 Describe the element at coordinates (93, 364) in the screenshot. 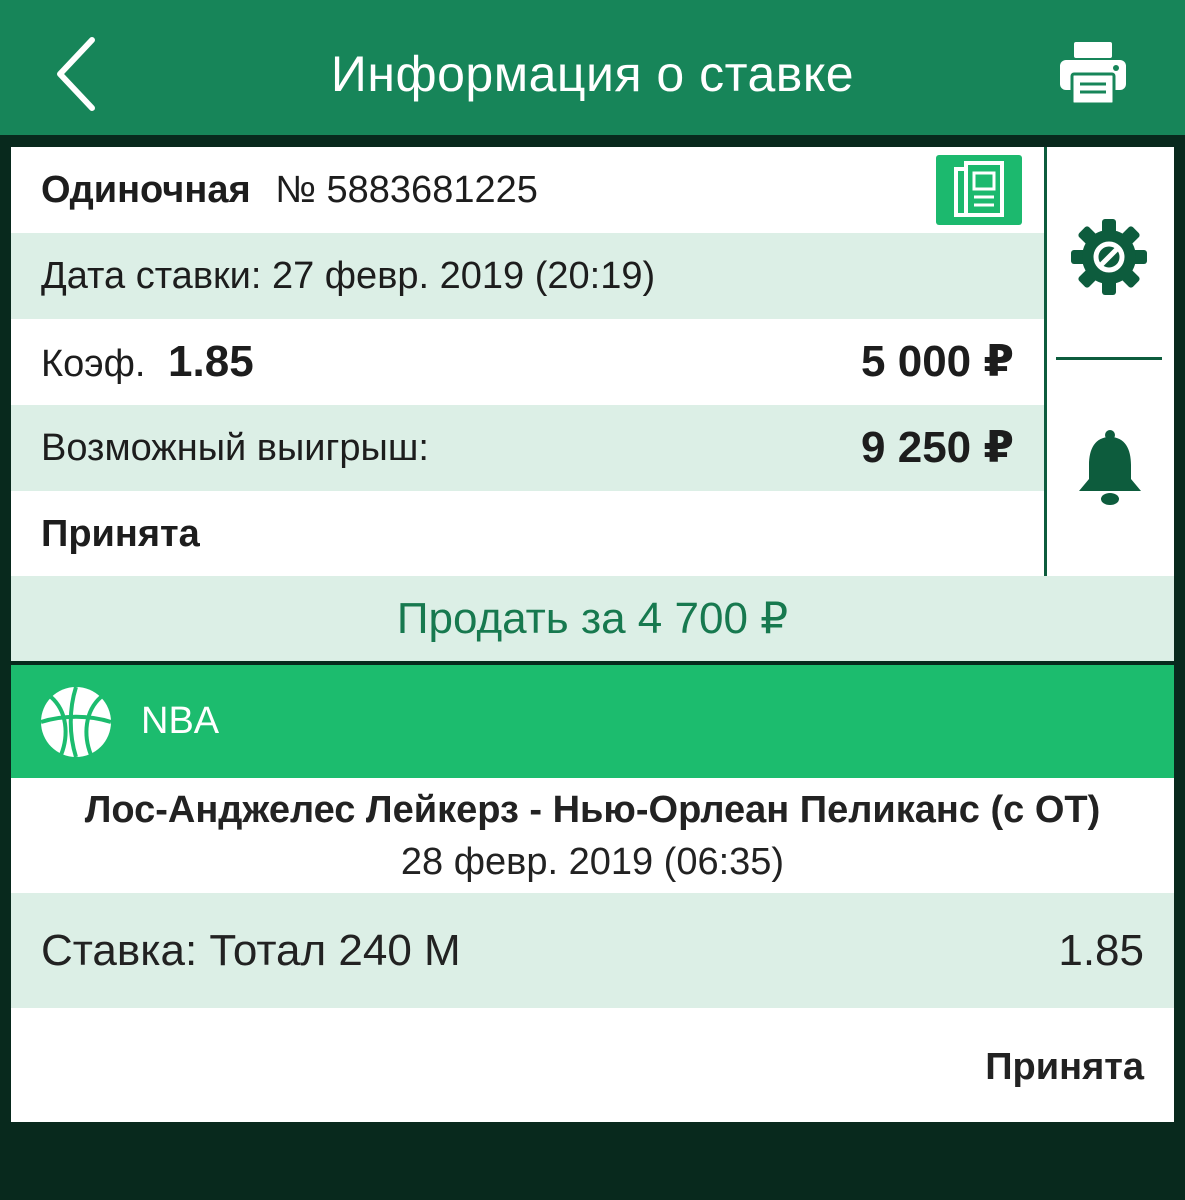

I see `coef-label: Коэф.` at that location.